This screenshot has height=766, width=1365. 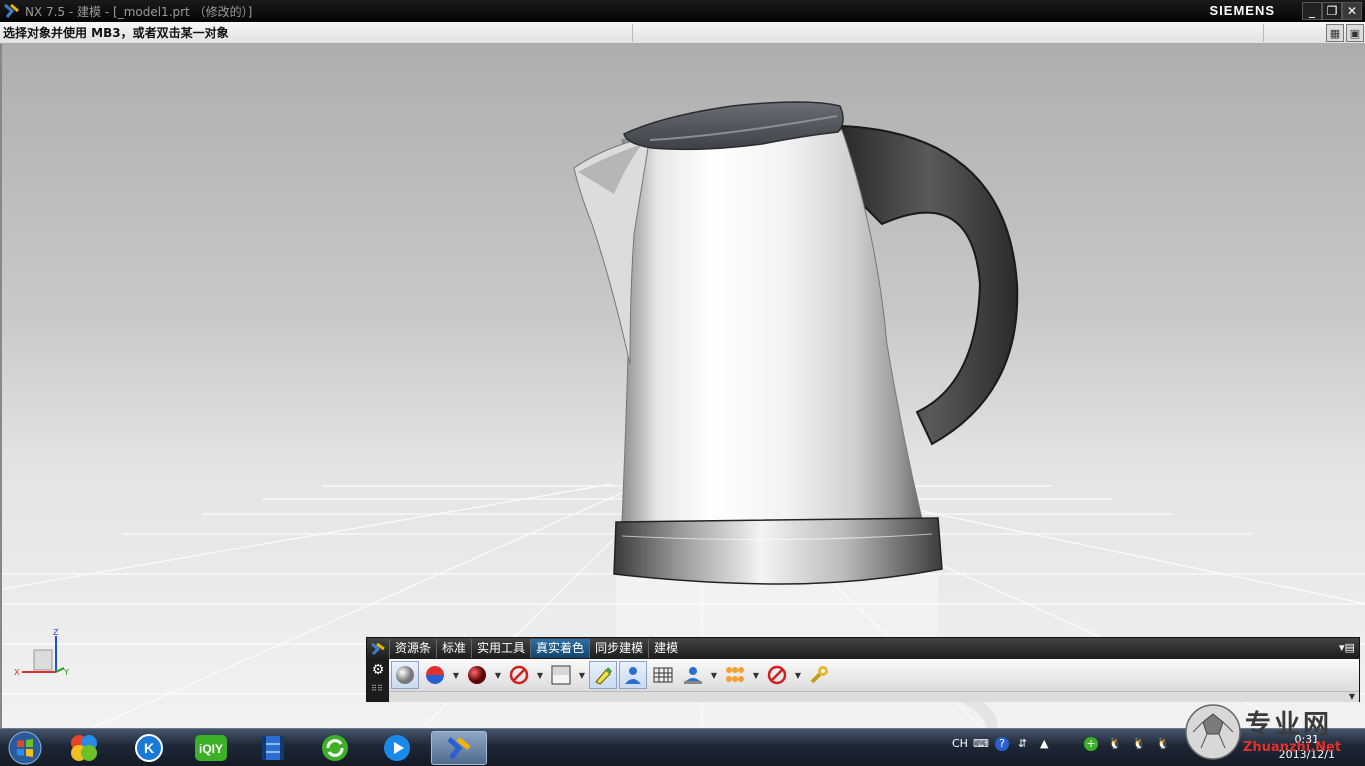 What do you see at coordinates (1355, 33) in the screenshot?
I see `fullscreen-button: ▣` at bounding box center [1355, 33].